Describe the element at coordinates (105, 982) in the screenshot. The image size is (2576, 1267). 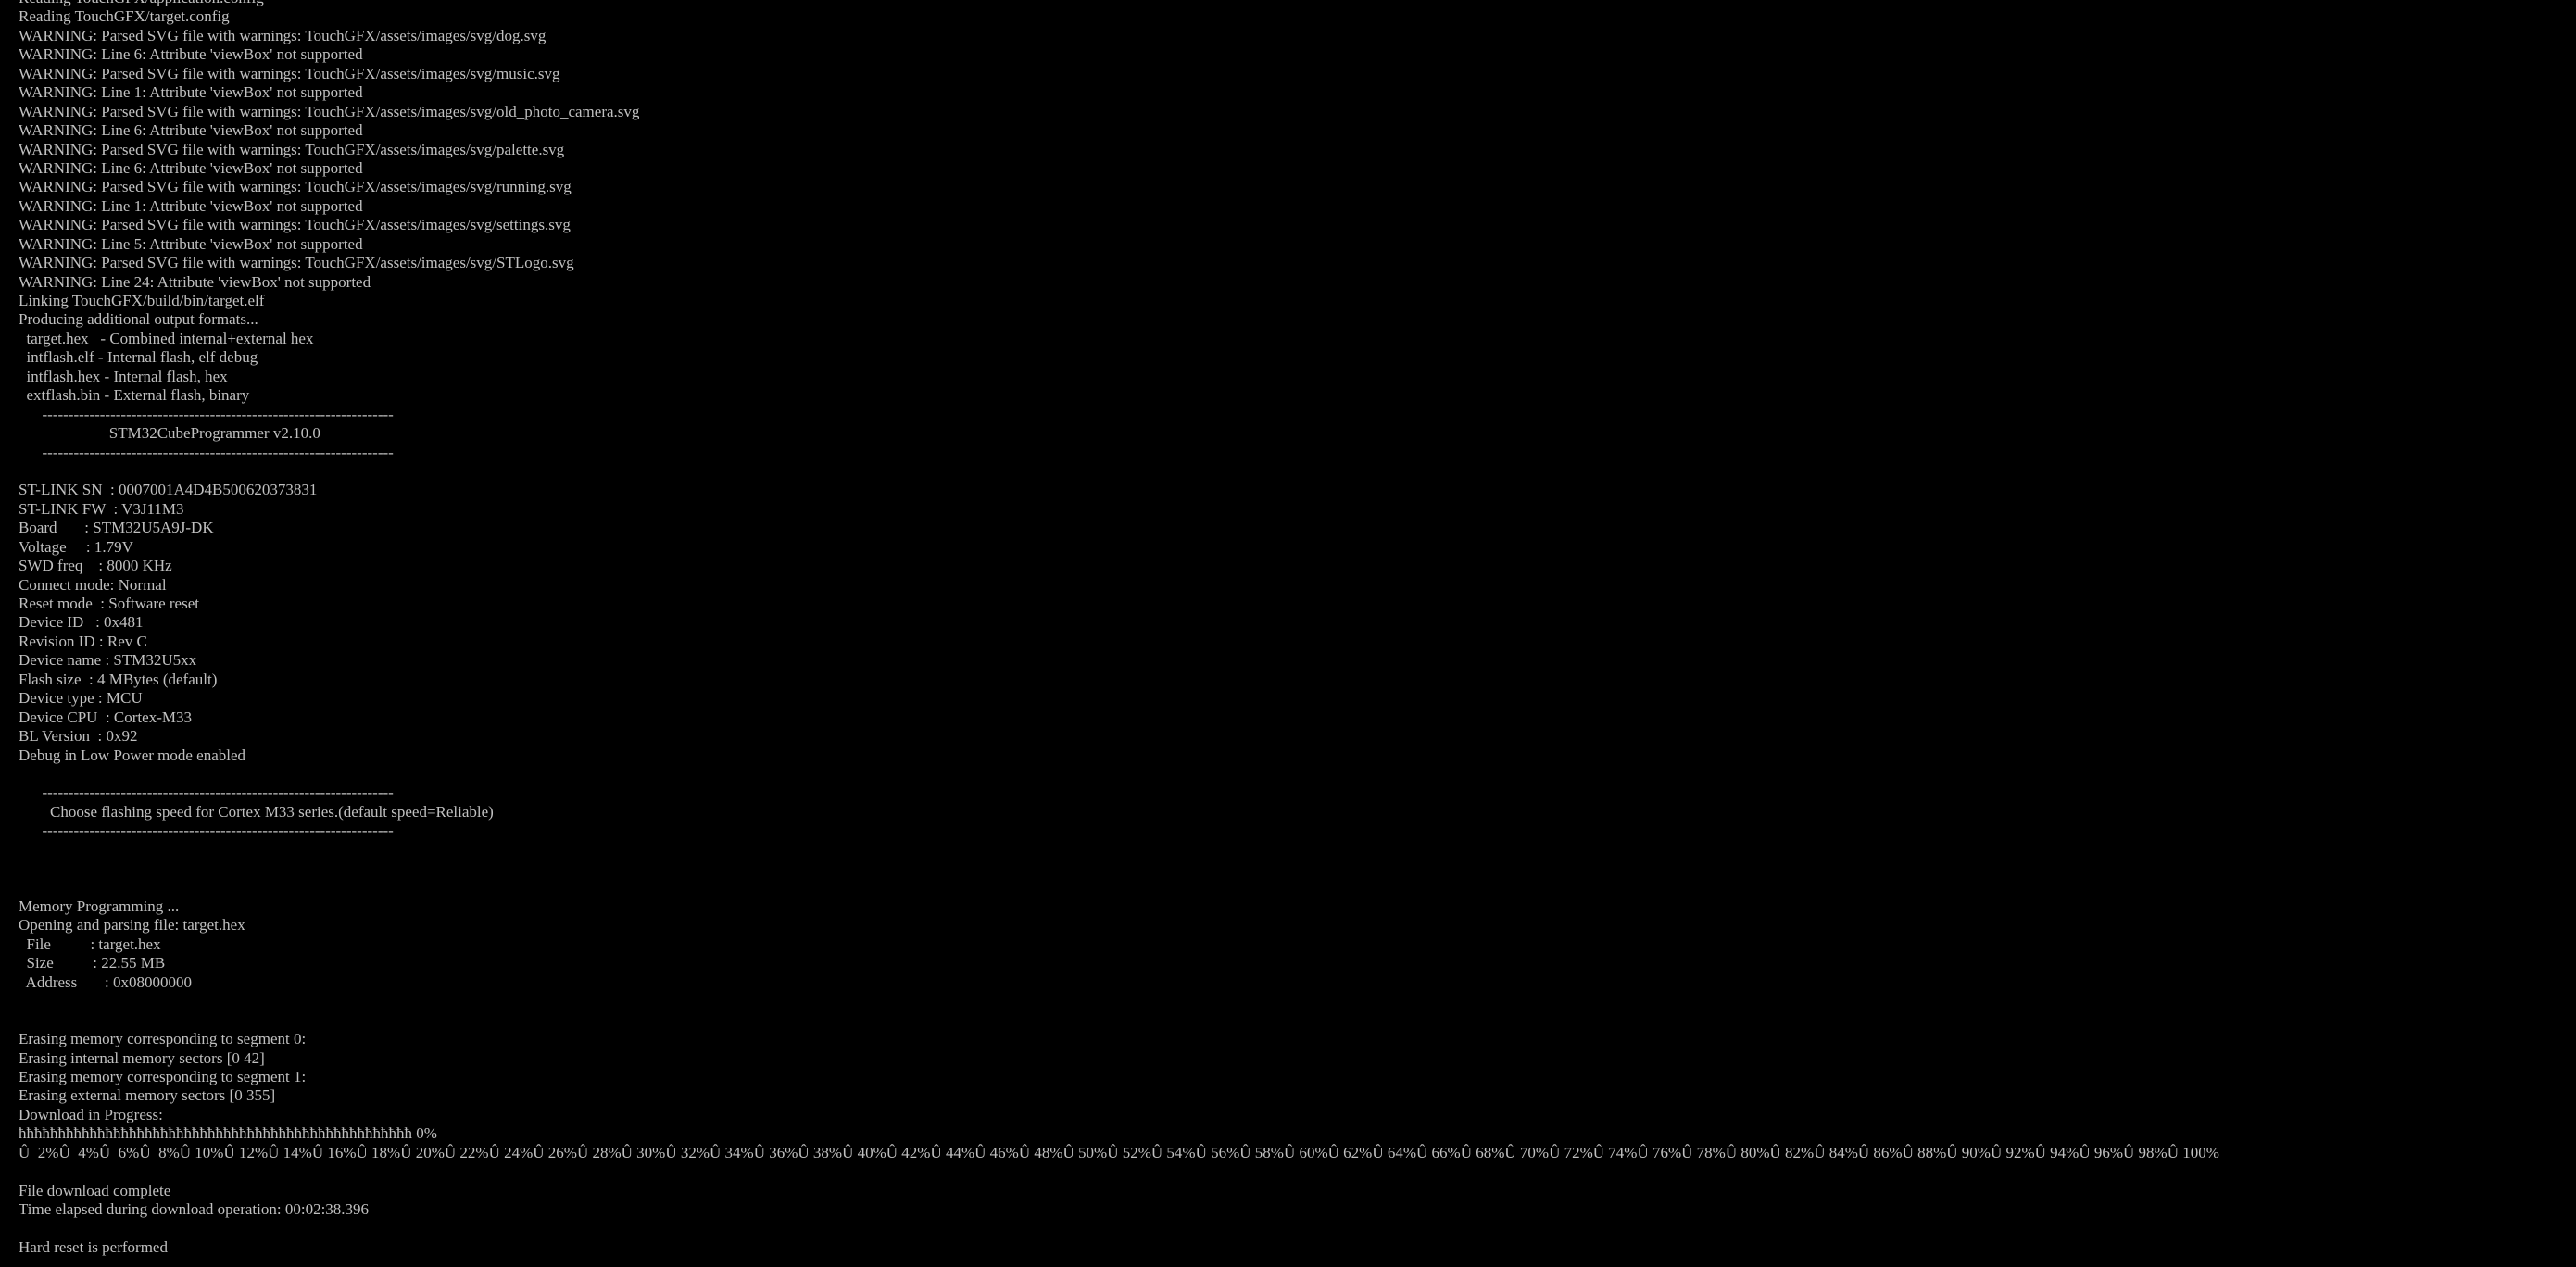
I see `terminal-line: Address : 0x08000000` at that location.